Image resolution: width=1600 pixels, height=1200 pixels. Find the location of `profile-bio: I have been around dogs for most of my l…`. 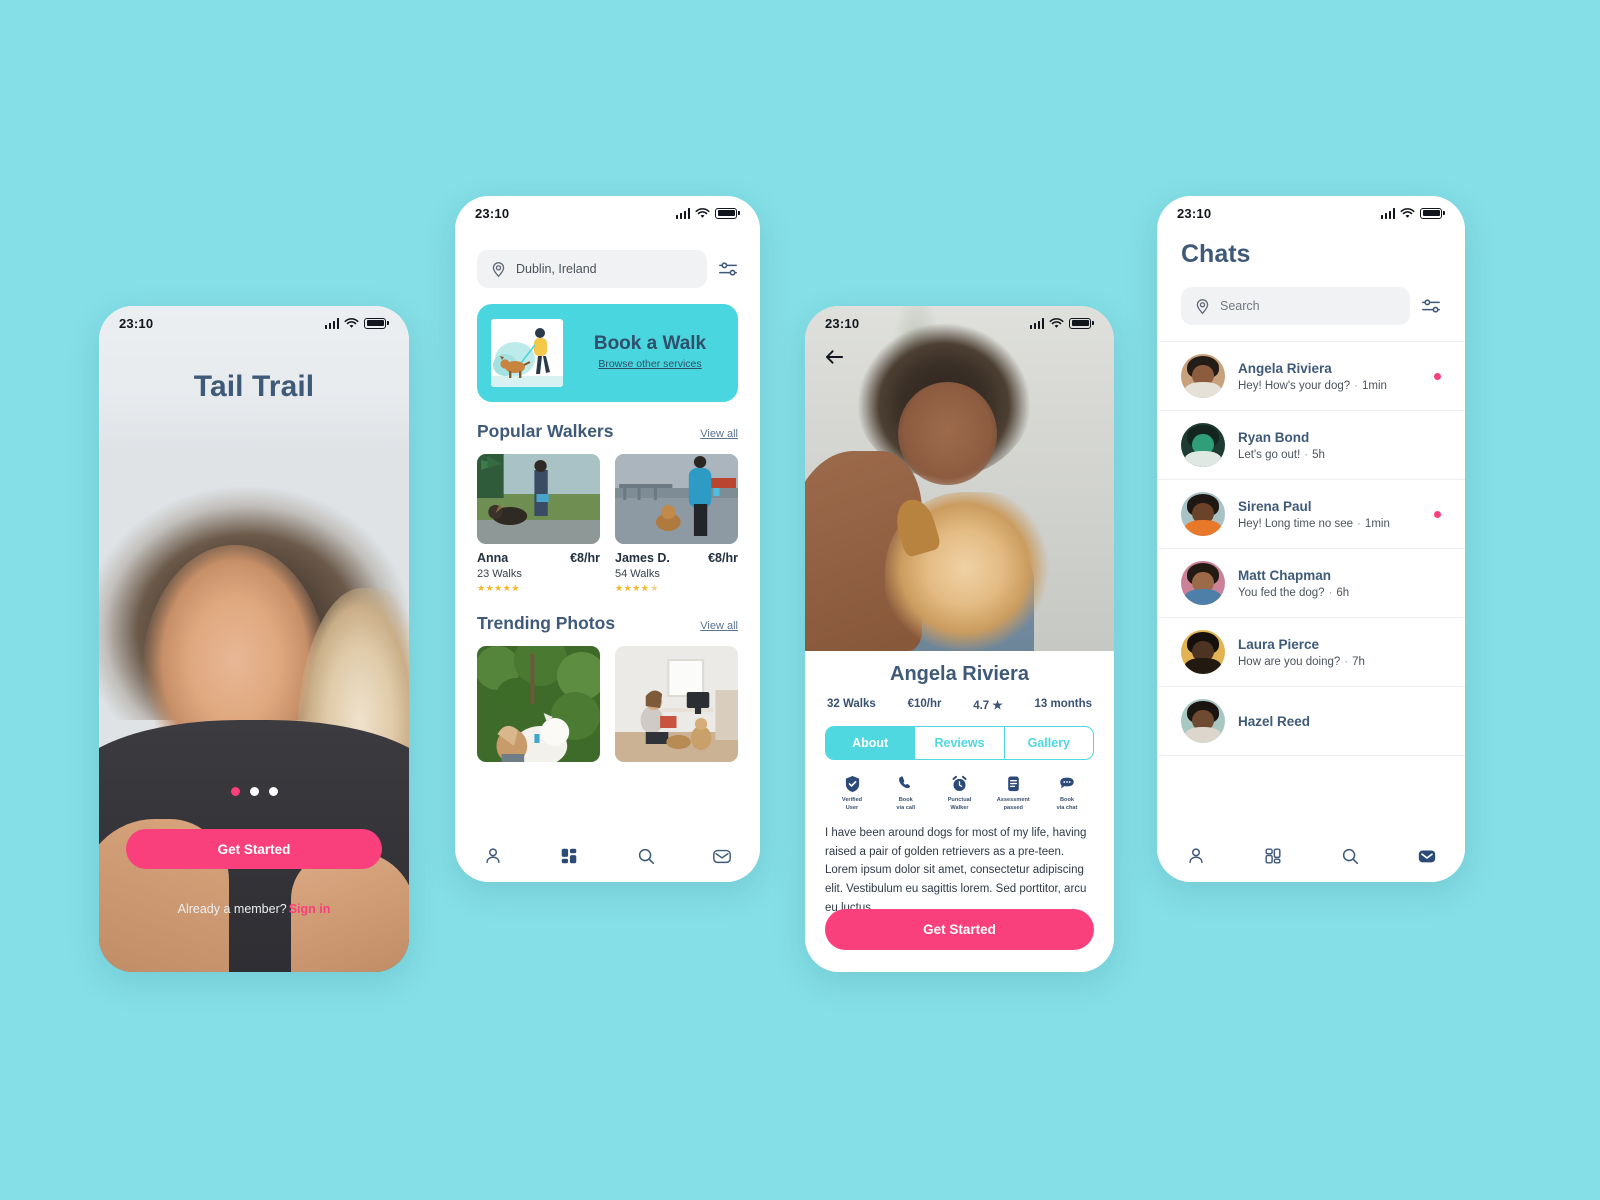

profile-bio: I have been around dogs for most of my l… is located at coordinates (956, 870).